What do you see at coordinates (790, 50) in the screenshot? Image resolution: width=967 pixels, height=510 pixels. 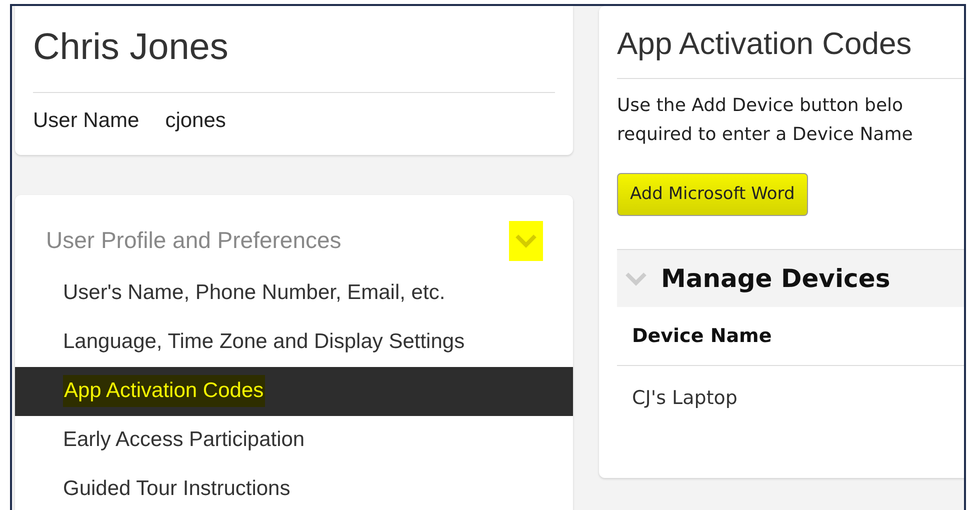 I see `panel-title: App Activation Codes` at bounding box center [790, 50].